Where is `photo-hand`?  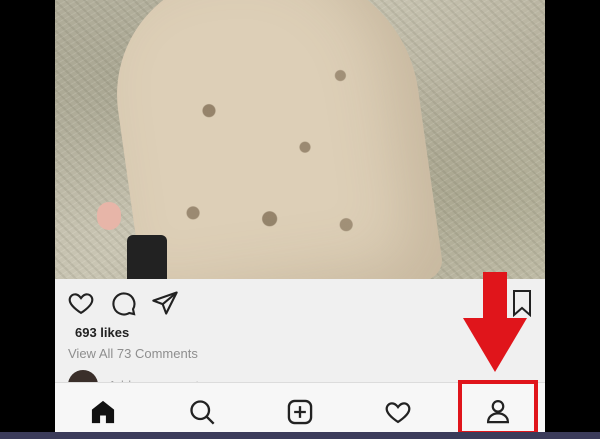 photo-hand is located at coordinates (109, 216).